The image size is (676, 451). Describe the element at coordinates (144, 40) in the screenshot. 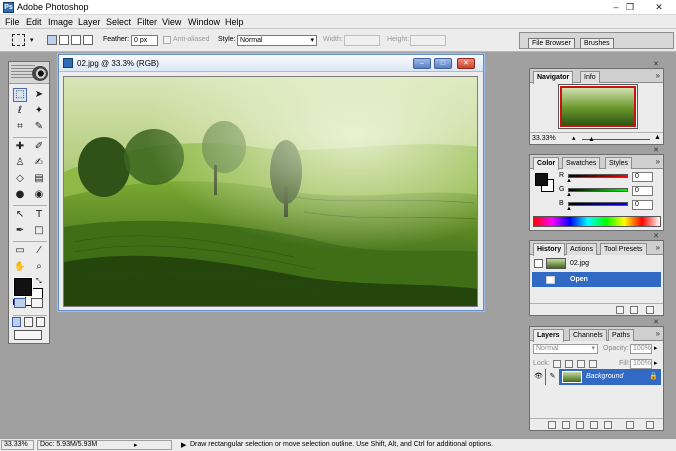

I see `feather-input: 0 px` at that location.